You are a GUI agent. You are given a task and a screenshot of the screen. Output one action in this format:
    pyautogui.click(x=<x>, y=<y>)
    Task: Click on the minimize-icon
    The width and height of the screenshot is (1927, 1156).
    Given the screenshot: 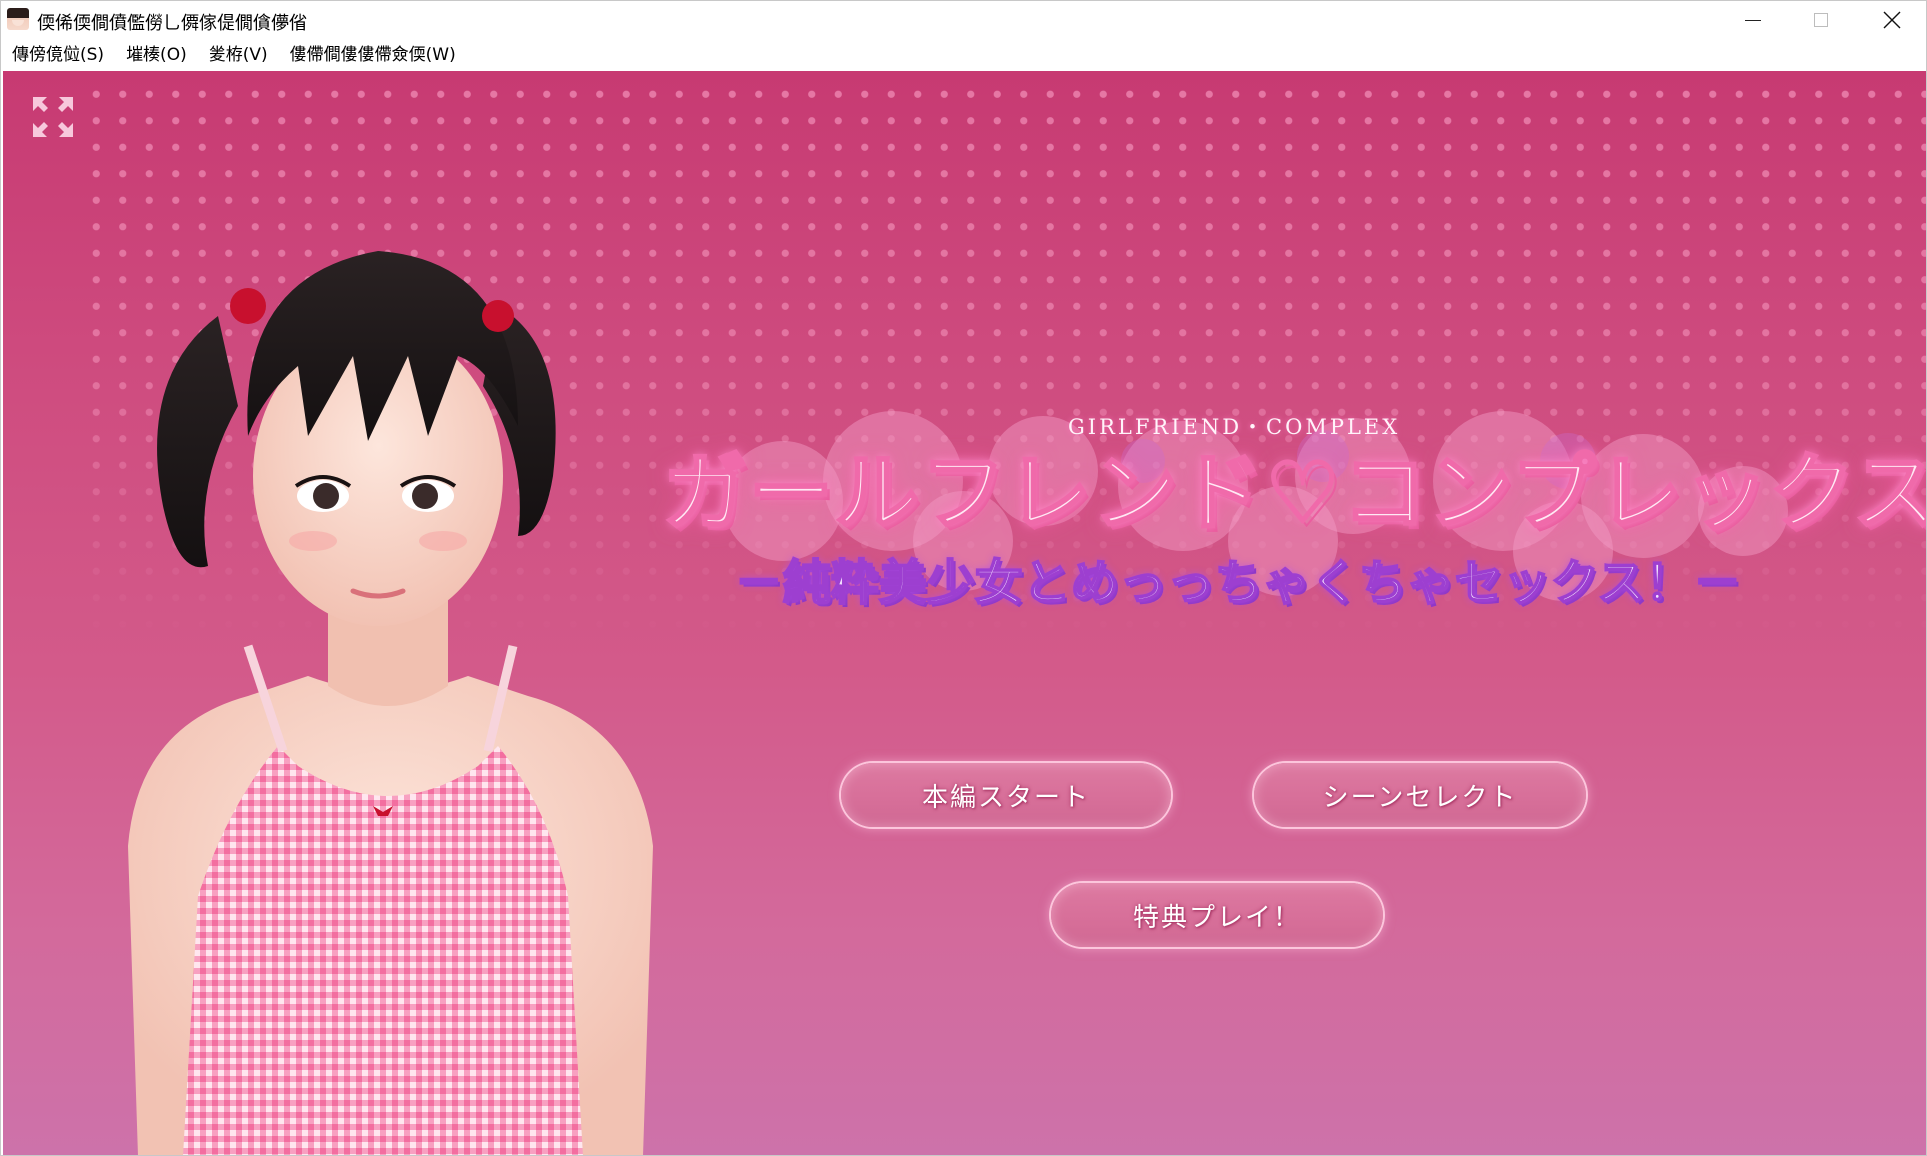 What is the action you would take?
    pyautogui.click(x=1753, y=20)
    